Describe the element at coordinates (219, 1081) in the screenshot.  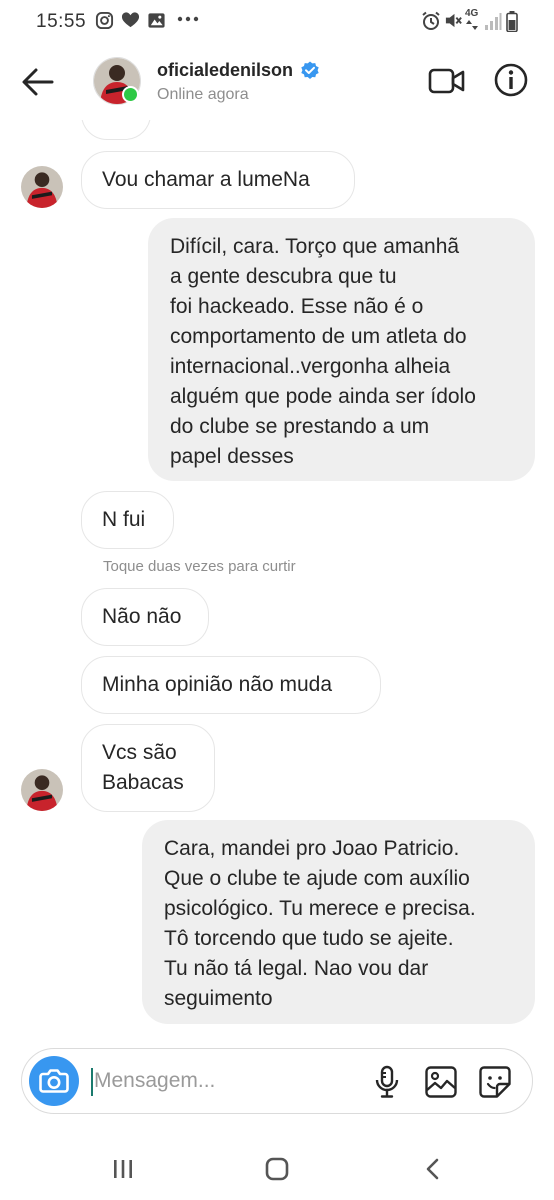
I see `message-input` at that location.